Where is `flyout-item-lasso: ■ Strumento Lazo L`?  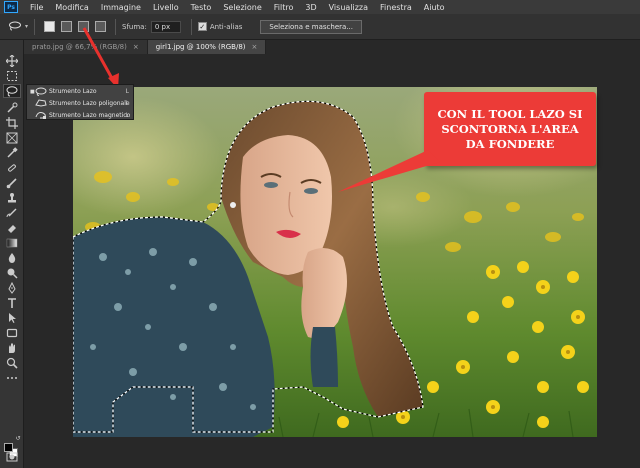 flyout-item-lasso: ■ Strumento Lazo L is located at coordinates (80, 91).